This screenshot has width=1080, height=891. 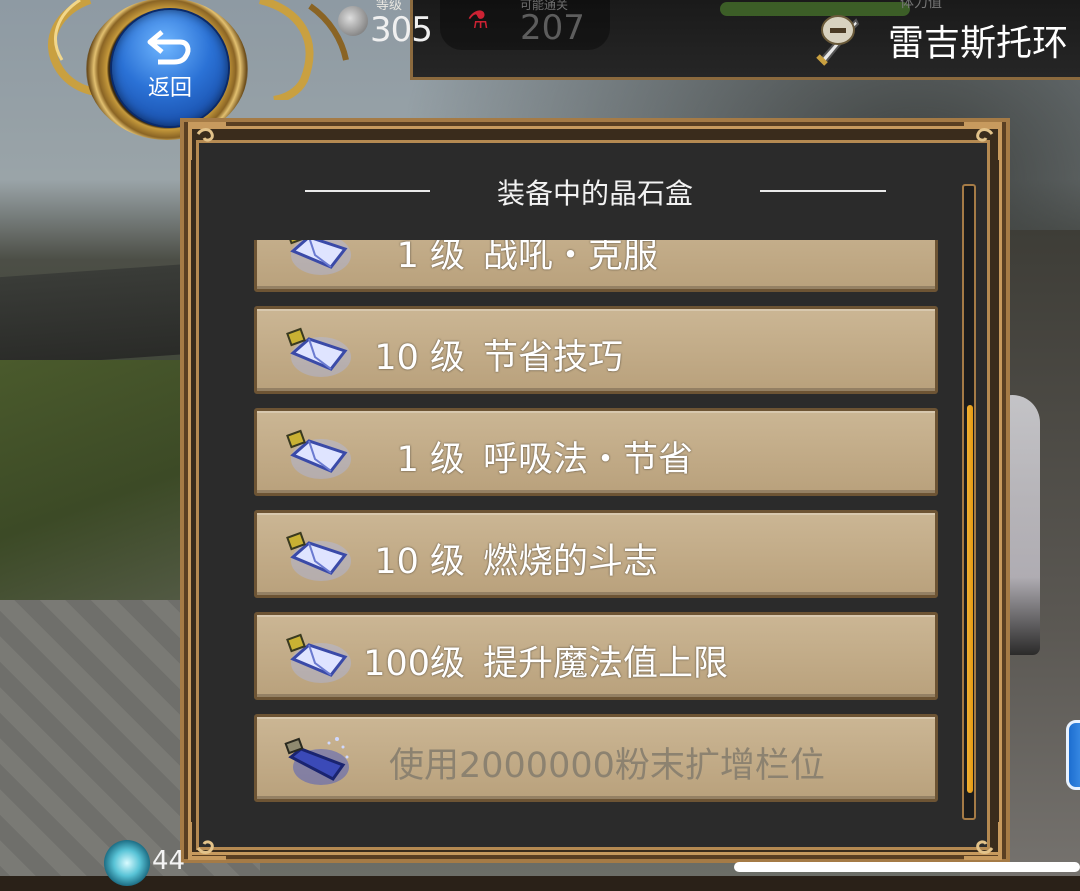 What do you see at coordinates (970, 599) in the screenshot?
I see `scrollbar-thumb` at bounding box center [970, 599].